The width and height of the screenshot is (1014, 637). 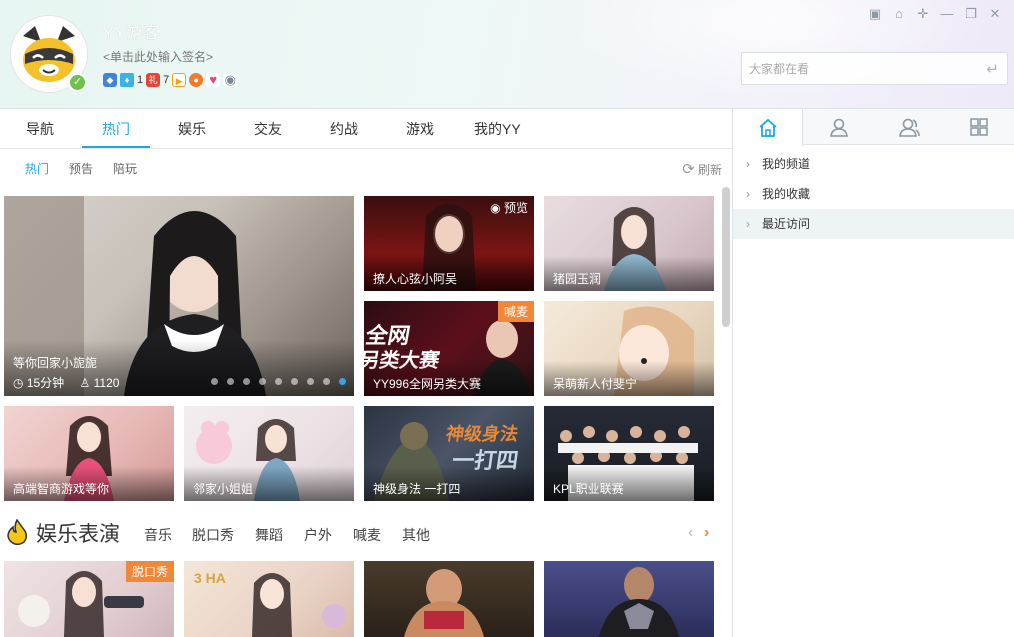 What do you see at coordinates (992, 69) in the screenshot?
I see `enter-icon: ↵` at bounding box center [992, 69].